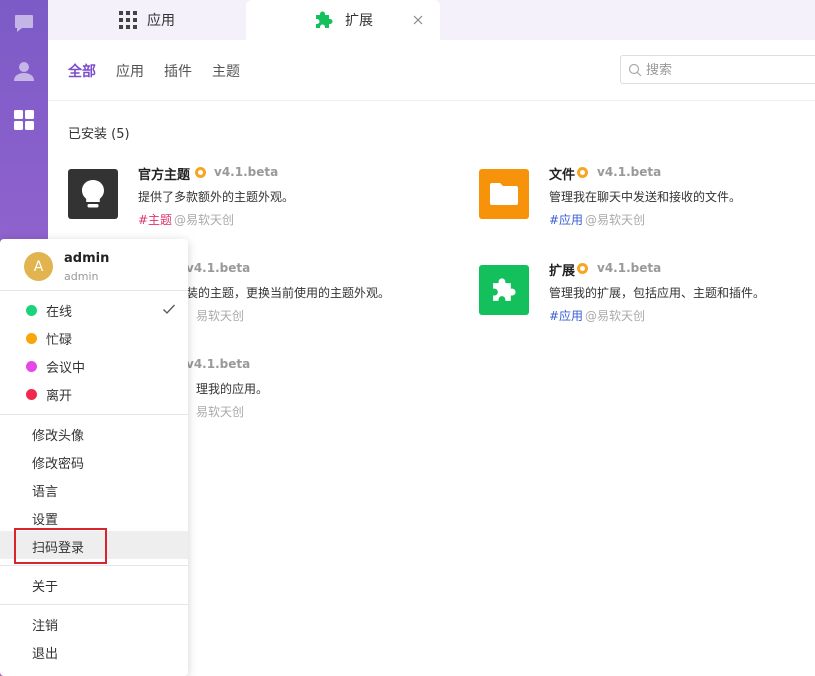 The width and height of the screenshot is (815, 676). I want to click on filter-apps: 应用, so click(130, 71).